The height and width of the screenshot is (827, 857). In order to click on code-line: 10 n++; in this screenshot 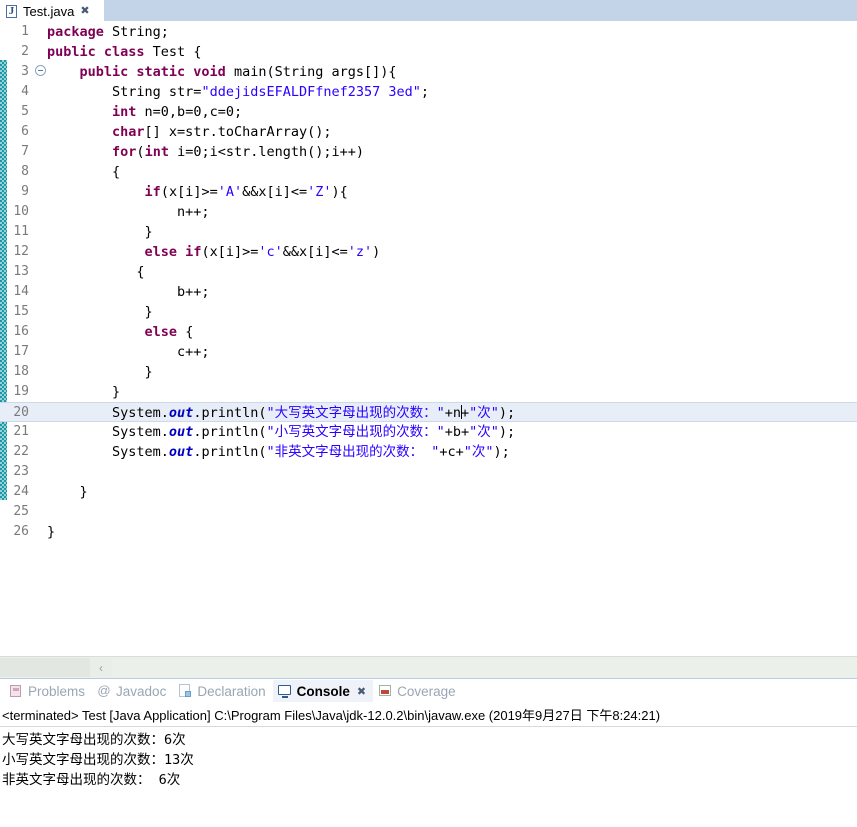, I will do `click(428, 212)`.